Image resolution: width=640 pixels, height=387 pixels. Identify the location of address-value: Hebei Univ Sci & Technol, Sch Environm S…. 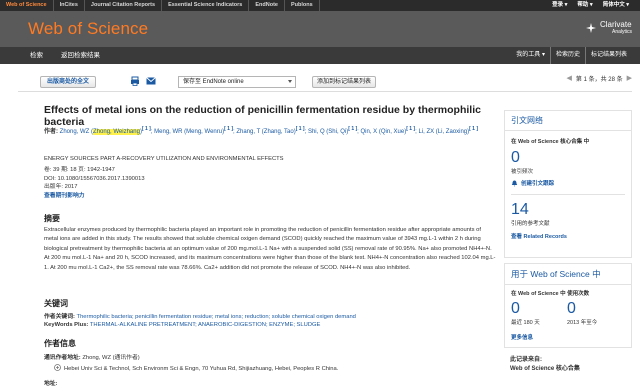
(201, 368).